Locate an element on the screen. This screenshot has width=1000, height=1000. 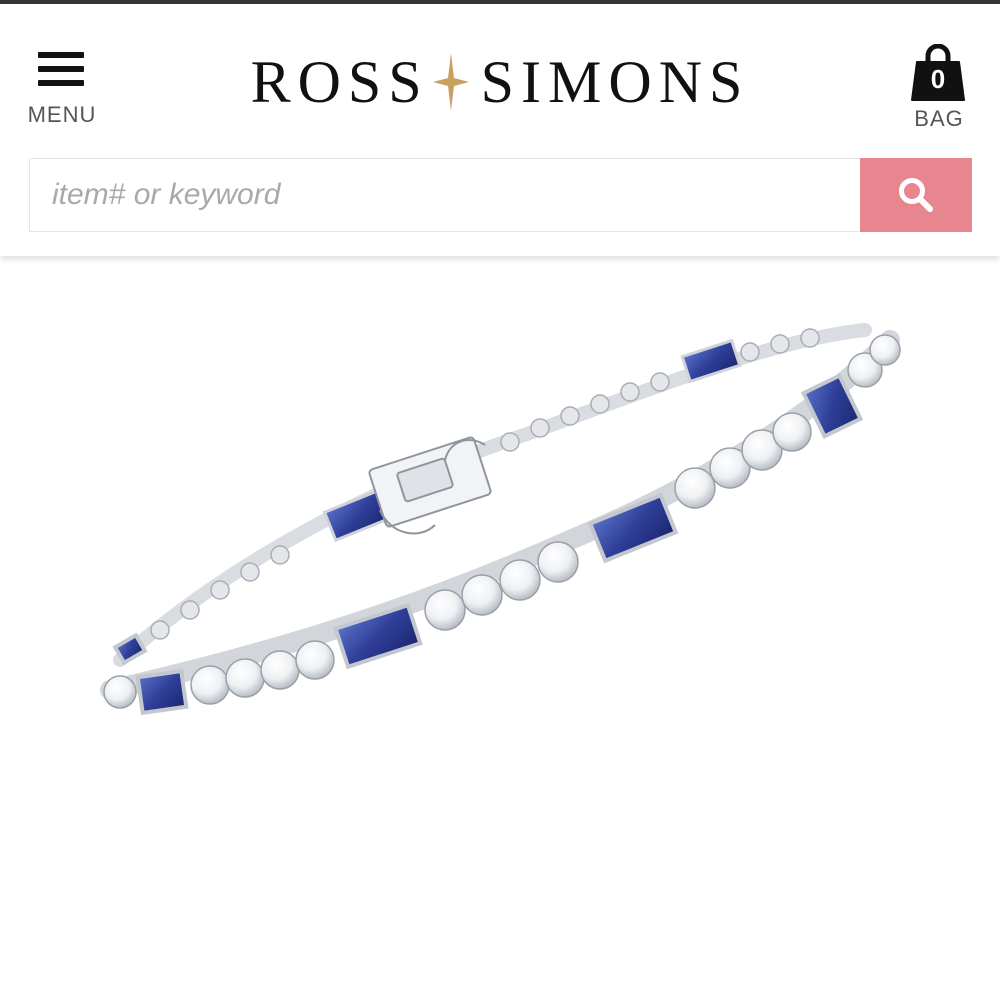
menu-button: MENU is located at coordinates (62, 89).